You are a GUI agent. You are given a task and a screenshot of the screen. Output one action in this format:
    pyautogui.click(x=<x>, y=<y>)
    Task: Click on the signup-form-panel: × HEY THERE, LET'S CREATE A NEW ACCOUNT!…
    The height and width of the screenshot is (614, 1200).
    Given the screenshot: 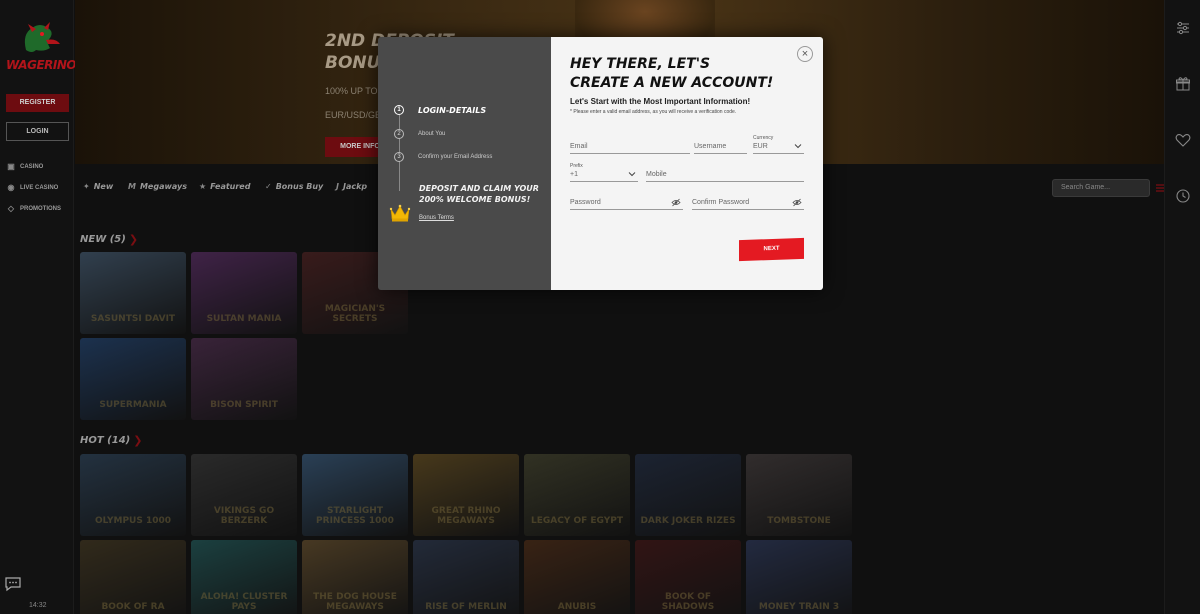 What is the action you would take?
    pyautogui.click(x=687, y=163)
    